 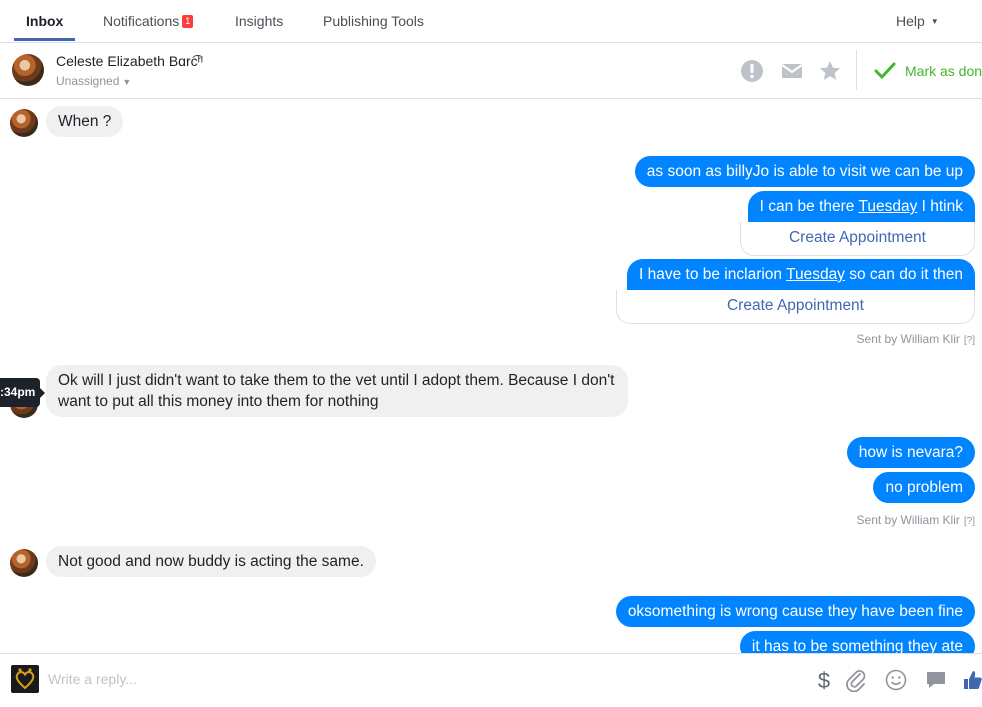 What do you see at coordinates (910, 21) in the screenshot?
I see `help-label: Help` at bounding box center [910, 21].